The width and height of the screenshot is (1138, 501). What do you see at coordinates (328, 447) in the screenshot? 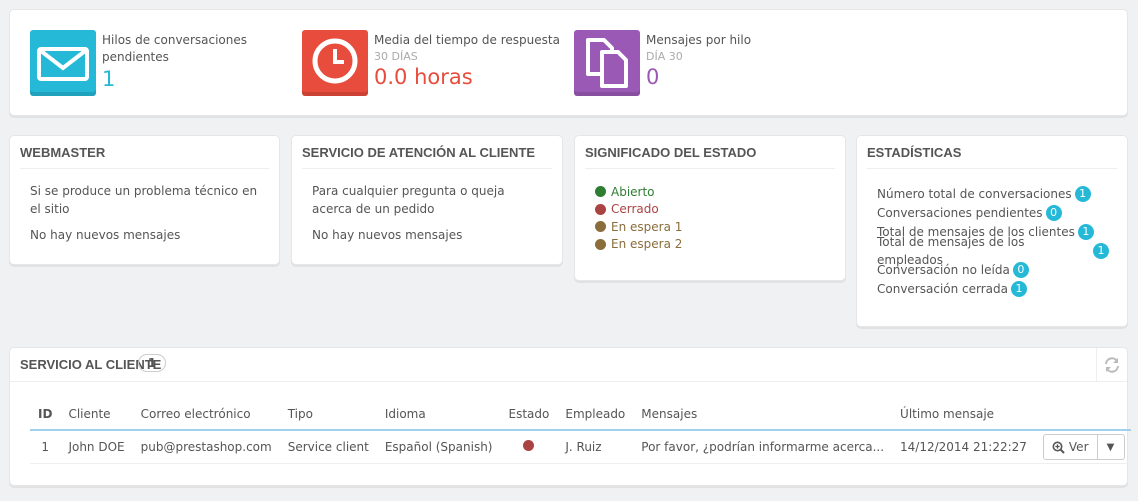
I see `cell-type: Service client` at bounding box center [328, 447].